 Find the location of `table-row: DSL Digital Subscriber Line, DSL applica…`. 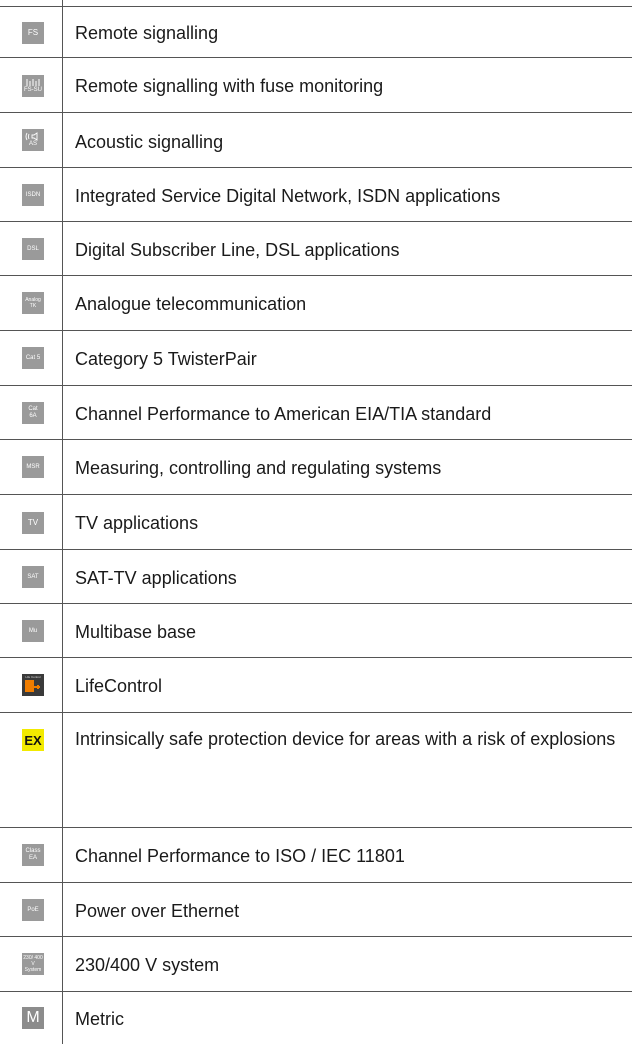

table-row: DSL Digital Subscriber Line, DSL applica… is located at coordinates (316, 249).